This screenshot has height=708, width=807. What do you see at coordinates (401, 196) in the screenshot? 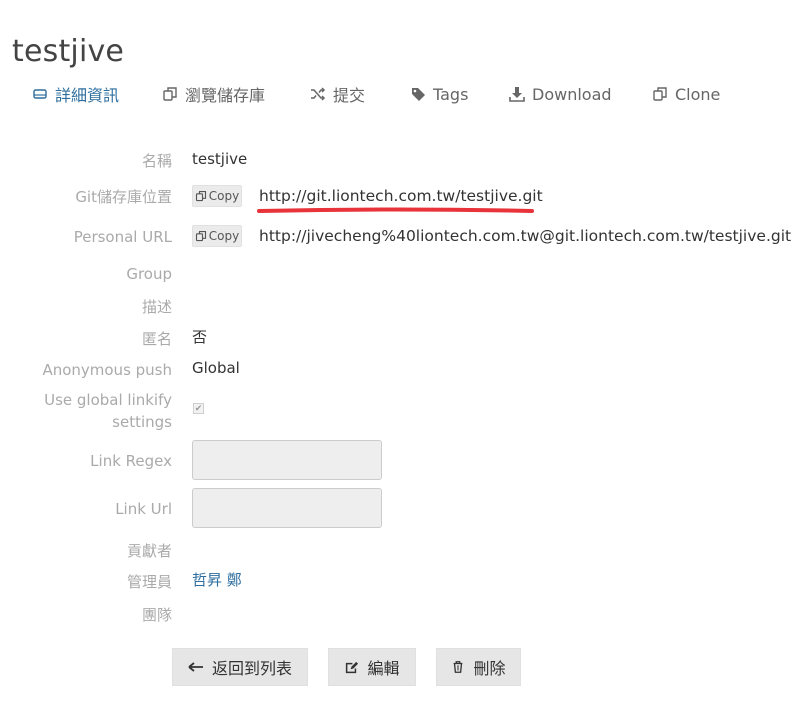
I see `git-url-value: http://git.liontech.com.tw/testjive.git` at bounding box center [401, 196].